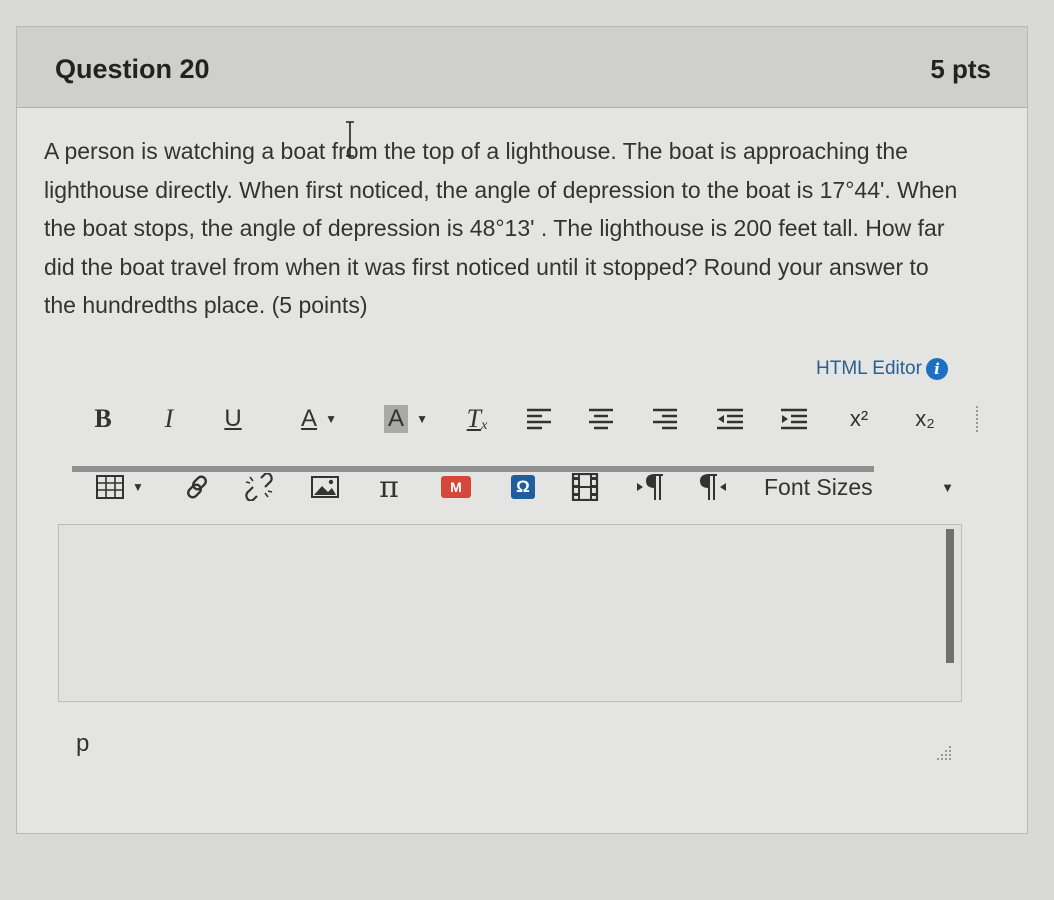 The width and height of the screenshot is (1054, 900). Describe the element at coordinates (960, 69) in the screenshot. I see `question-points: 5 pts` at that location.